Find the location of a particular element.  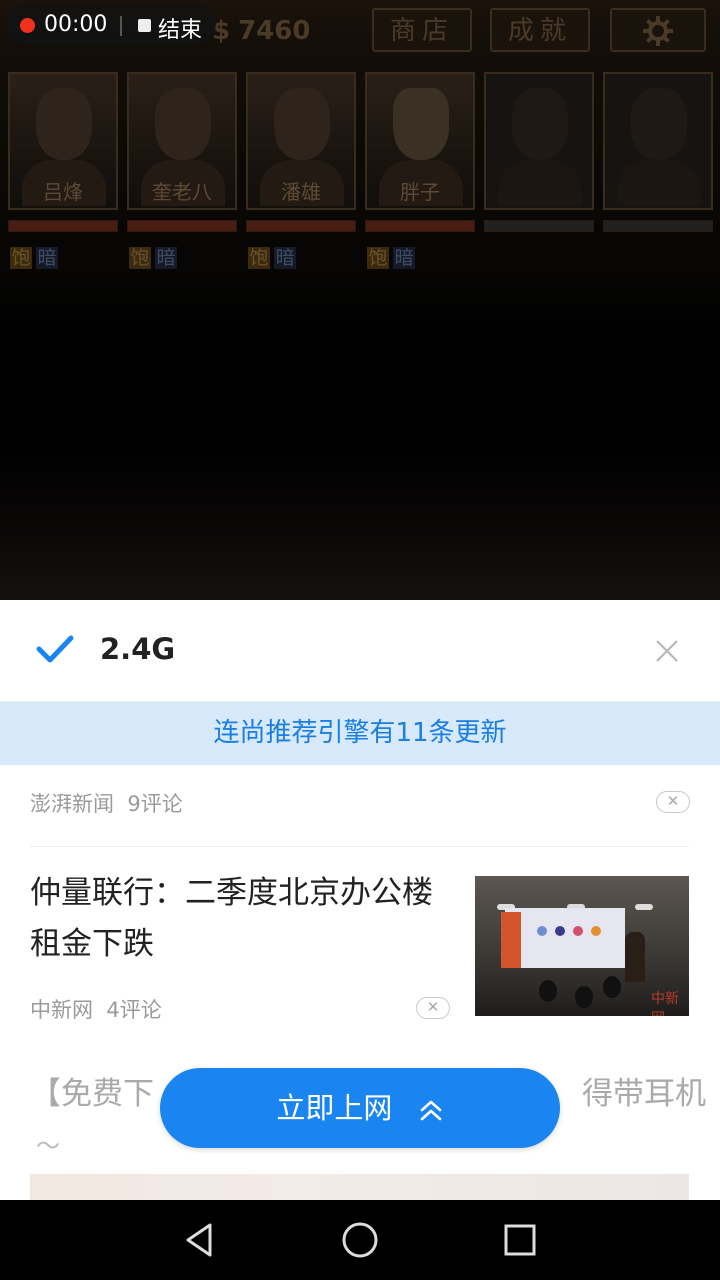

recording-separator is located at coordinates (121, 26).